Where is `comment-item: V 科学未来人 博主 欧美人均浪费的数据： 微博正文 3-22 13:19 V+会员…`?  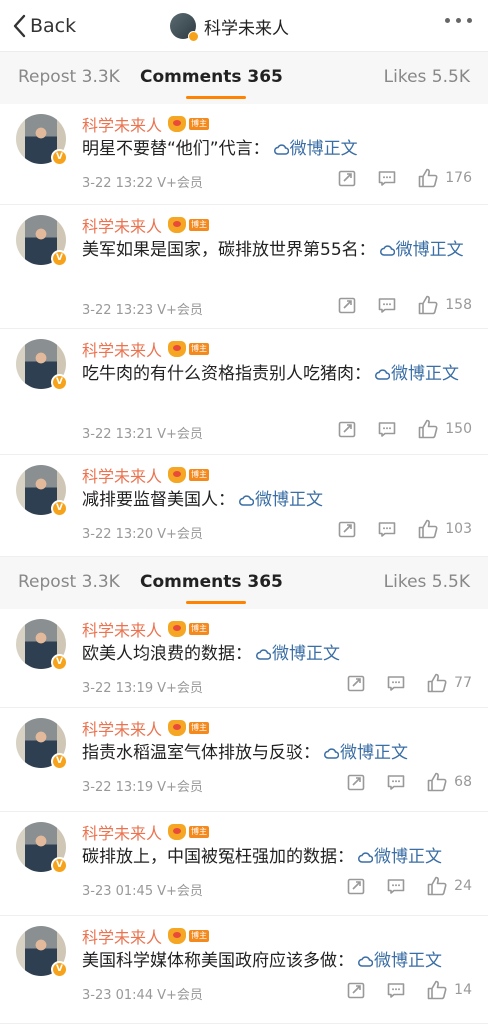
comment-item: V 科学未来人 博主 欧美人均浪费的数据： 微博正文 3-22 13:19 V+会员… is located at coordinates (244, 658).